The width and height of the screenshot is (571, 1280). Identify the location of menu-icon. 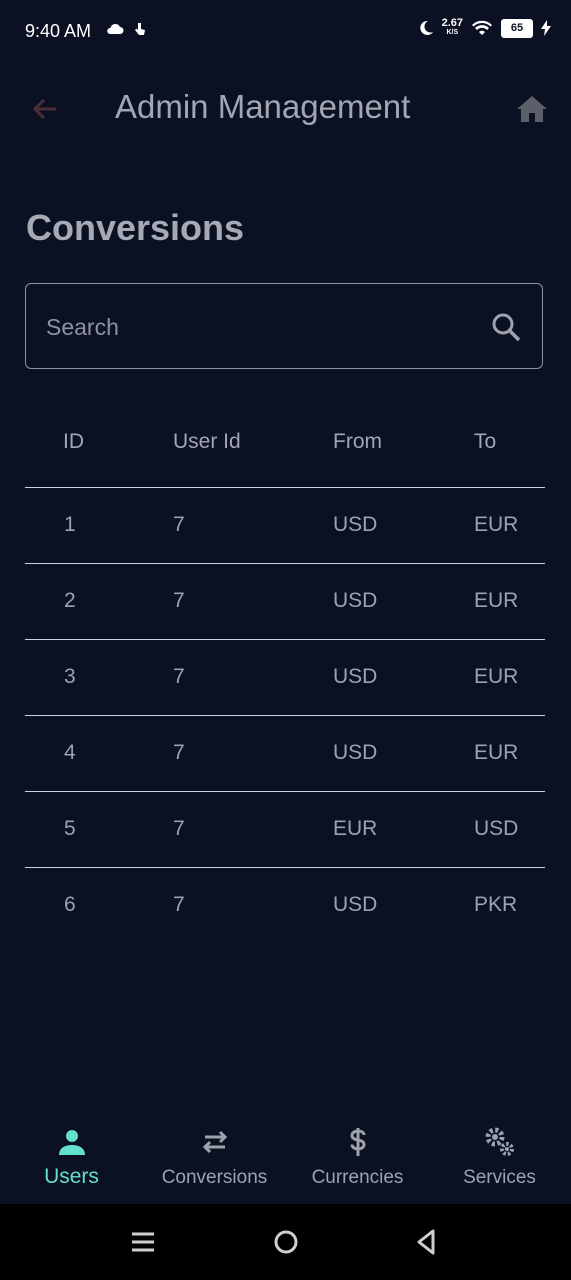
(143, 1242).